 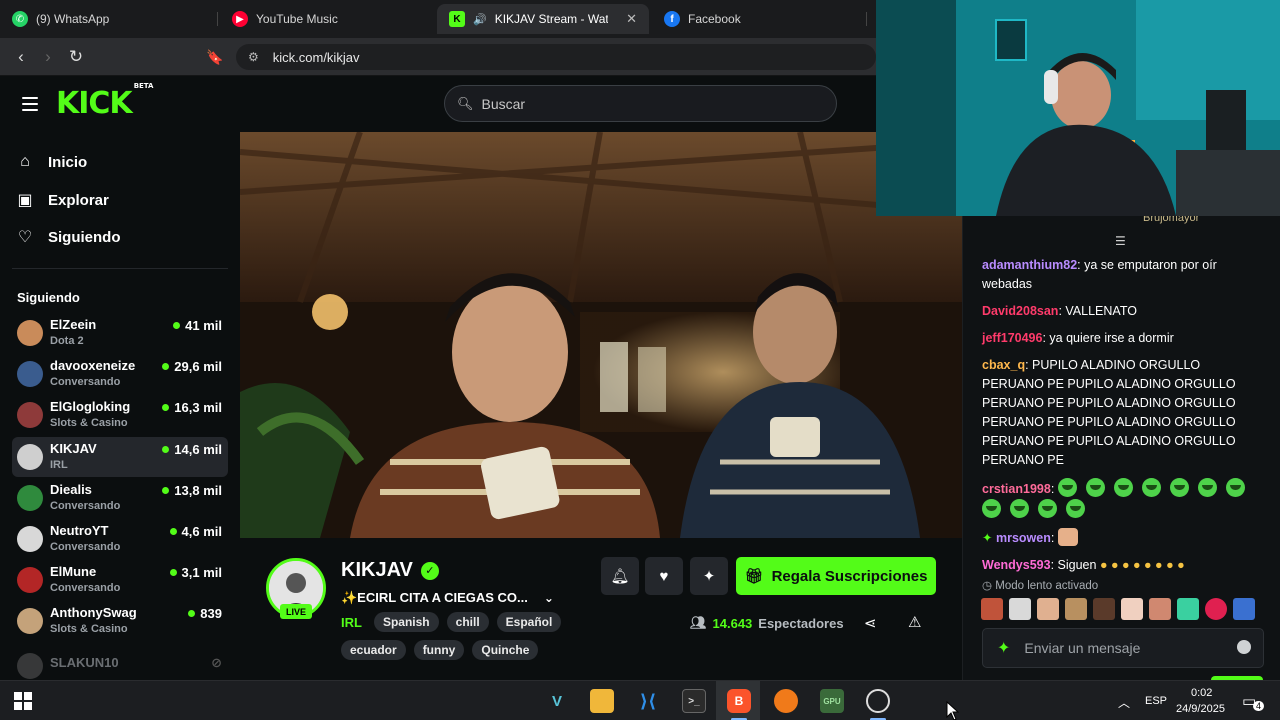 I want to click on chat-message: jeff170496: ya quiere irse a dormir, so click(x=1078, y=338).